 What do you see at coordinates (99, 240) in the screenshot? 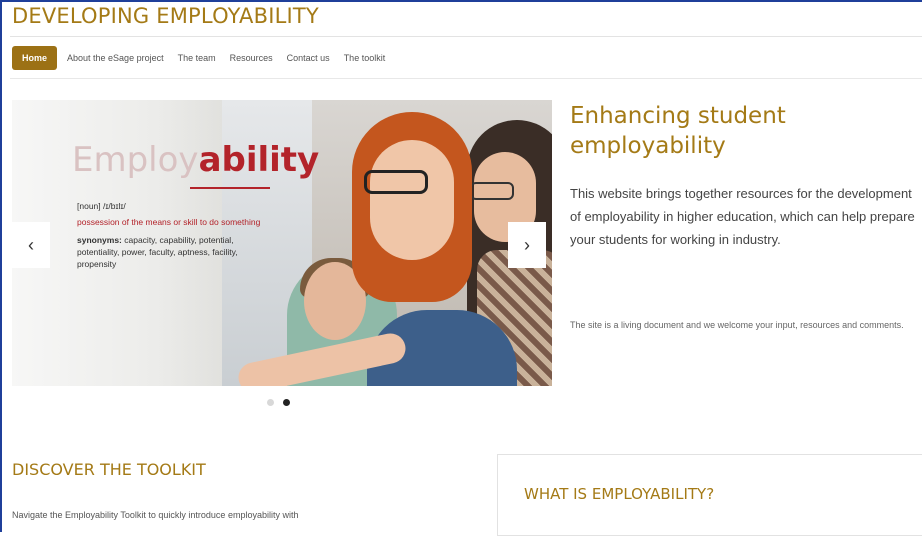
I see `synonyms-label: synonyms:` at bounding box center [99, 240].